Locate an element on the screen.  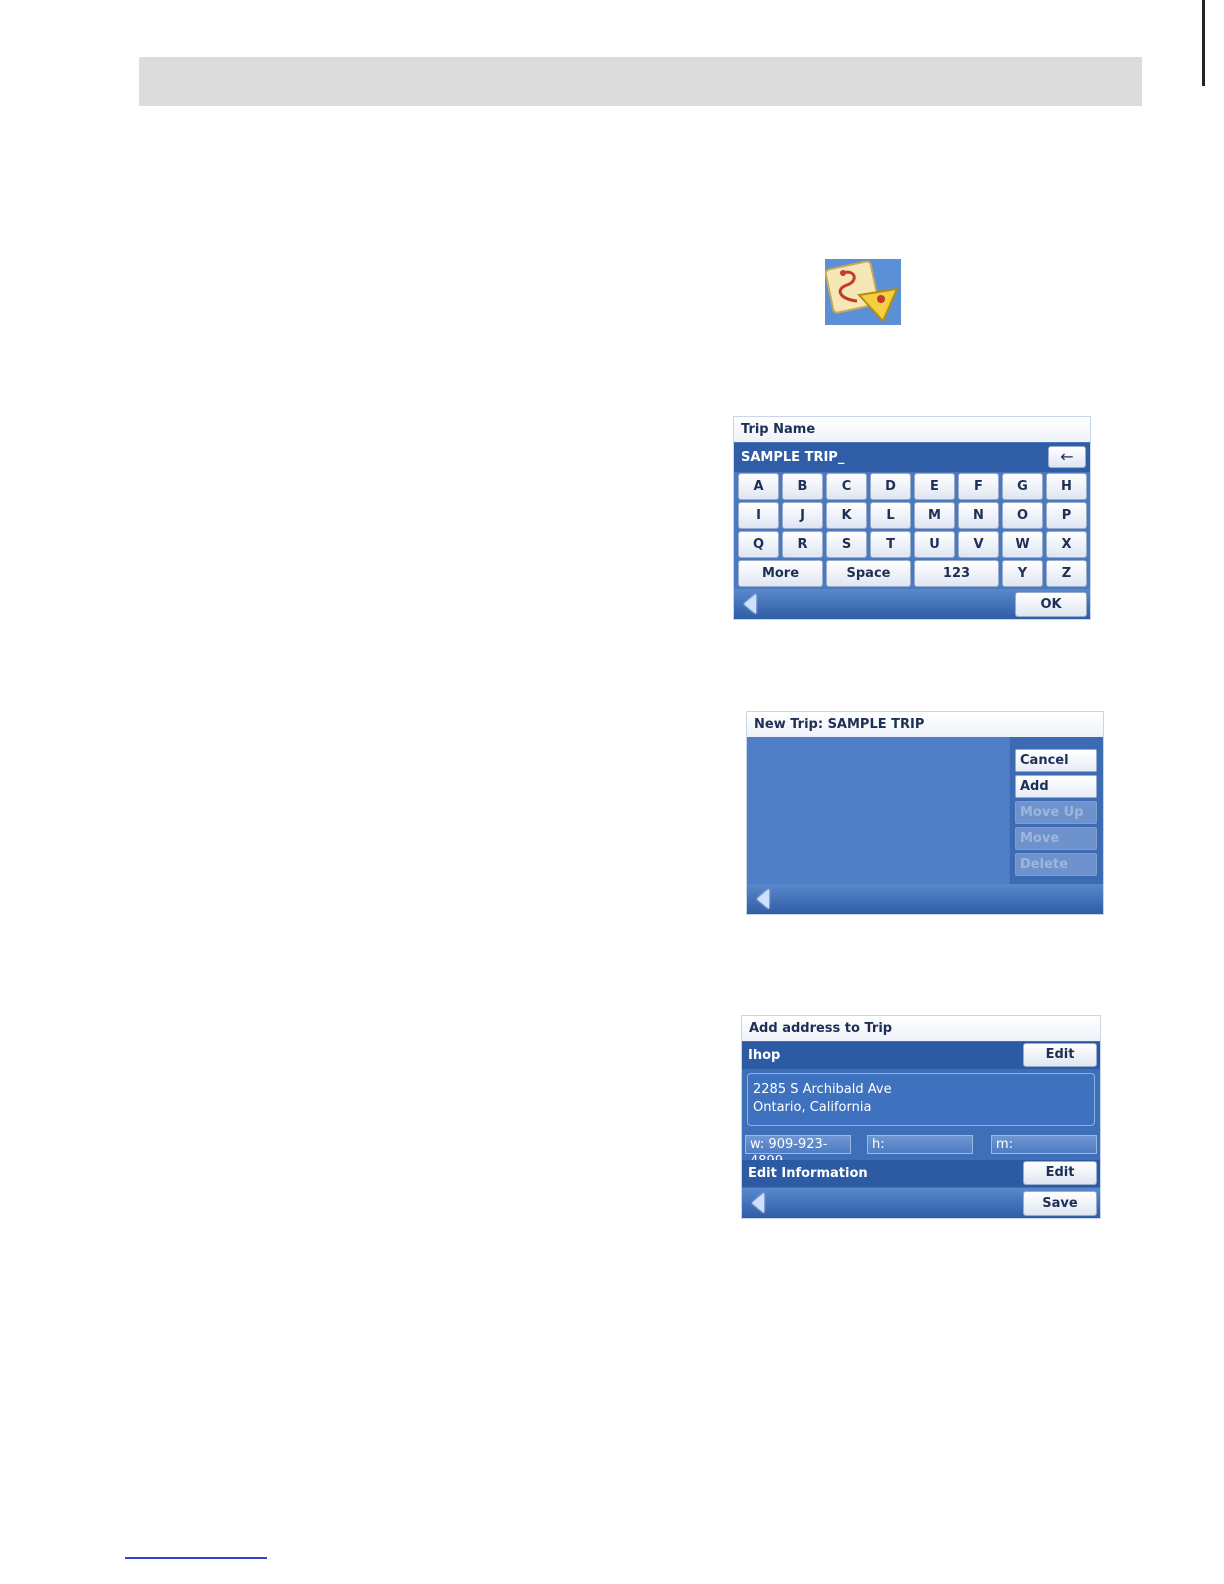
key-b: B is located at coordinates (802, 486).